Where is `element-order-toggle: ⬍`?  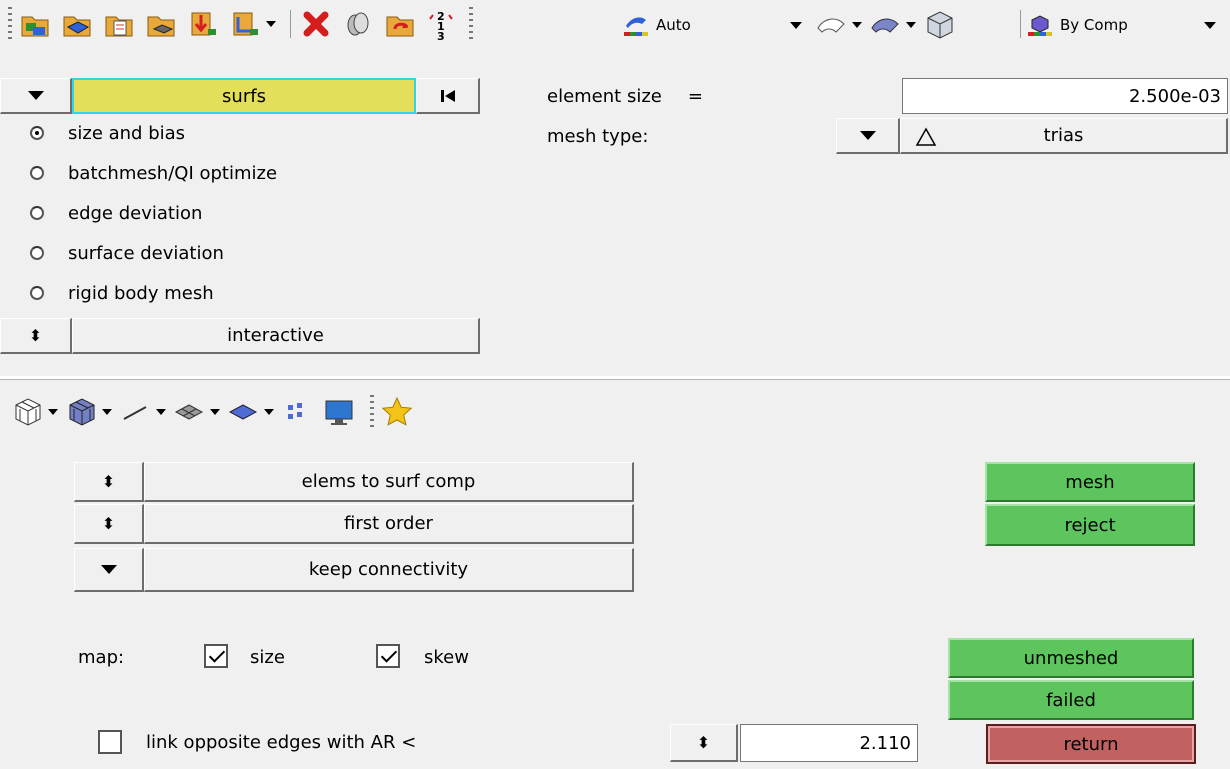 element-order-toggle: ⬍ is located at coordinates (109, 524).